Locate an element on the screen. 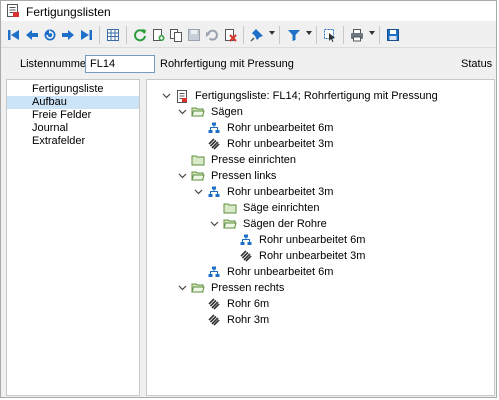 The height and width of the screenshot is (400, 499). filter-icon is located at coordinates (294, 35).